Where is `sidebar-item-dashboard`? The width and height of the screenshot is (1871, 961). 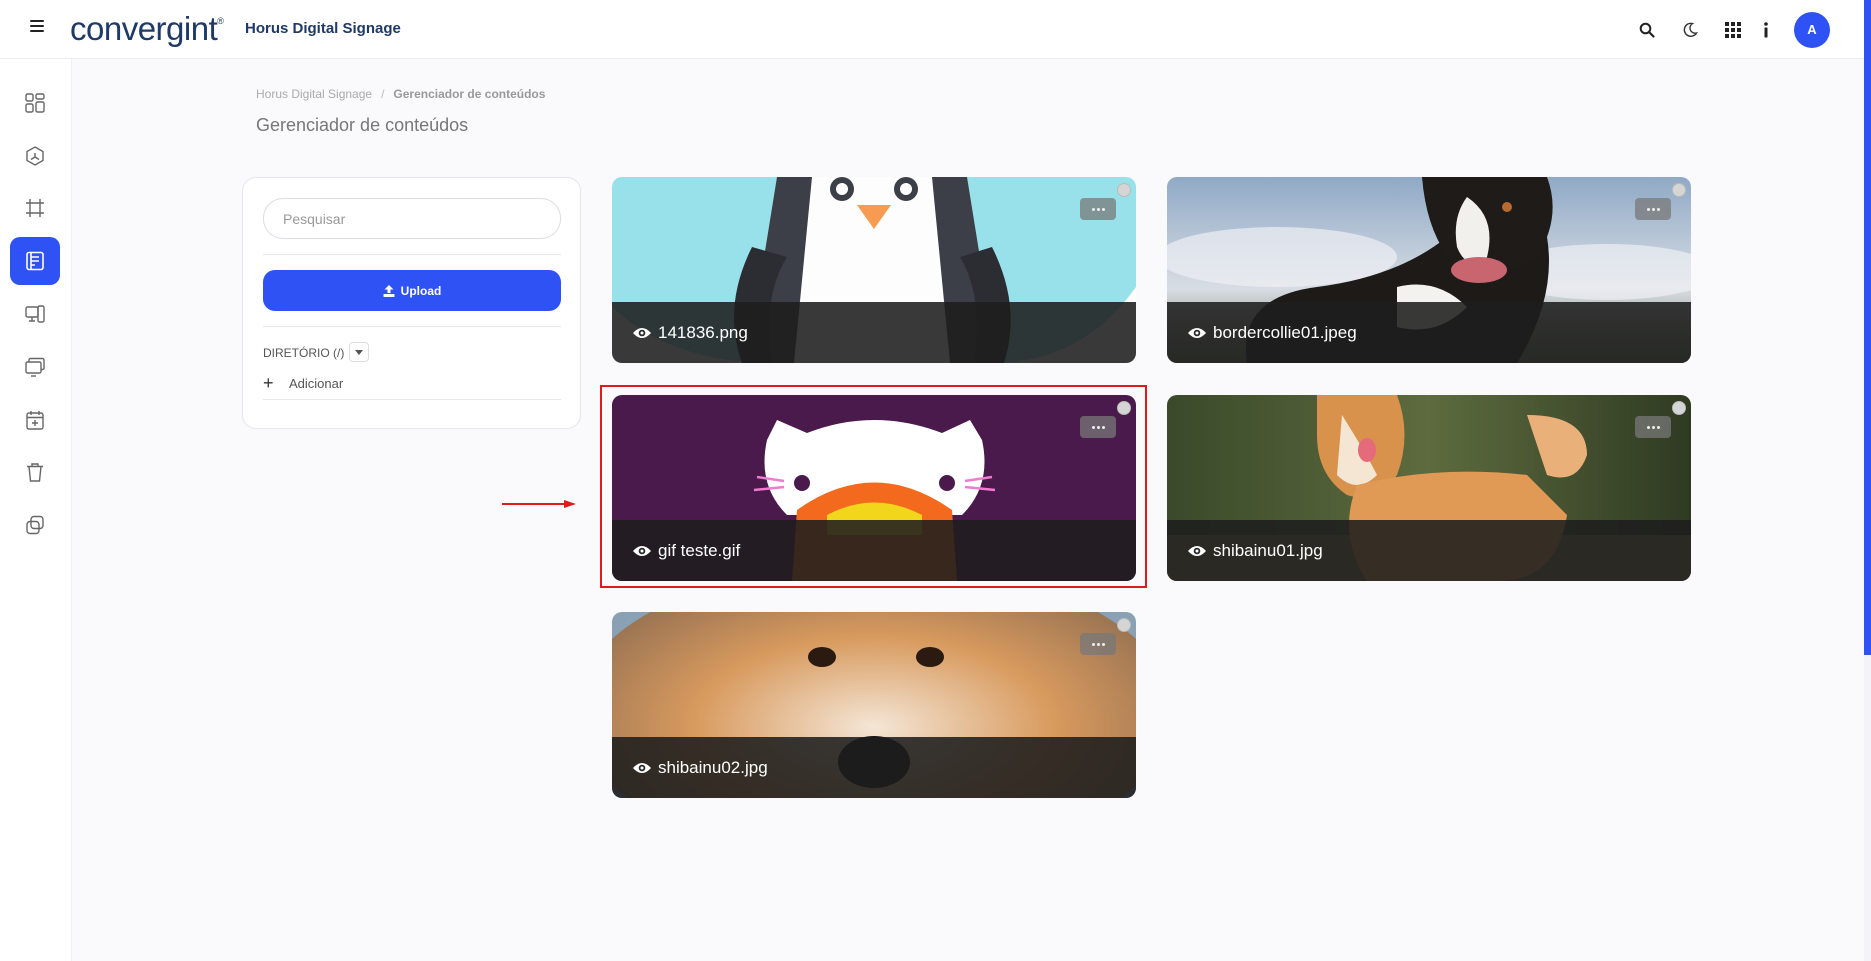
sidebar-item-dashboard is located at coordinates (35, 103).